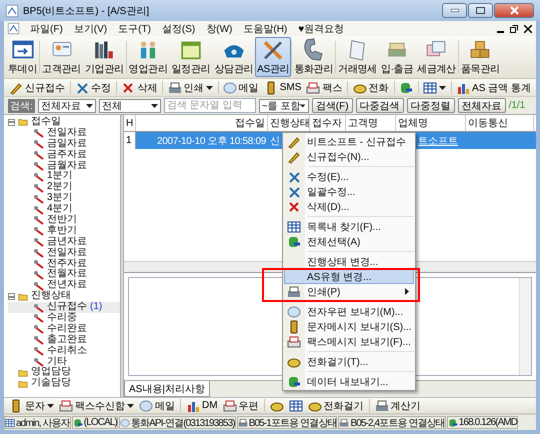 Image resolution: width=540 pixels, height=434 pixels. What do you see at coordinates (392, 422) in the screenshot?
I see `status-pane: B05-2,4포트용 연결상태` at bounding box center [392, 422].